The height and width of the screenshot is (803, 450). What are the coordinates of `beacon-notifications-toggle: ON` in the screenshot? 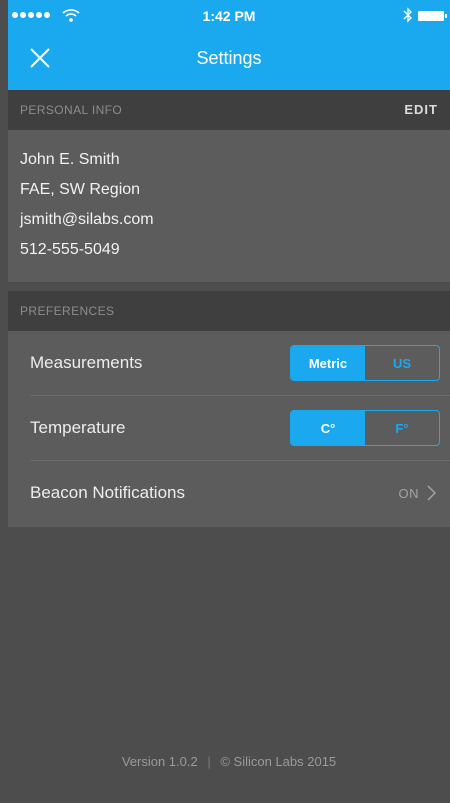 It's located at (417, 493).